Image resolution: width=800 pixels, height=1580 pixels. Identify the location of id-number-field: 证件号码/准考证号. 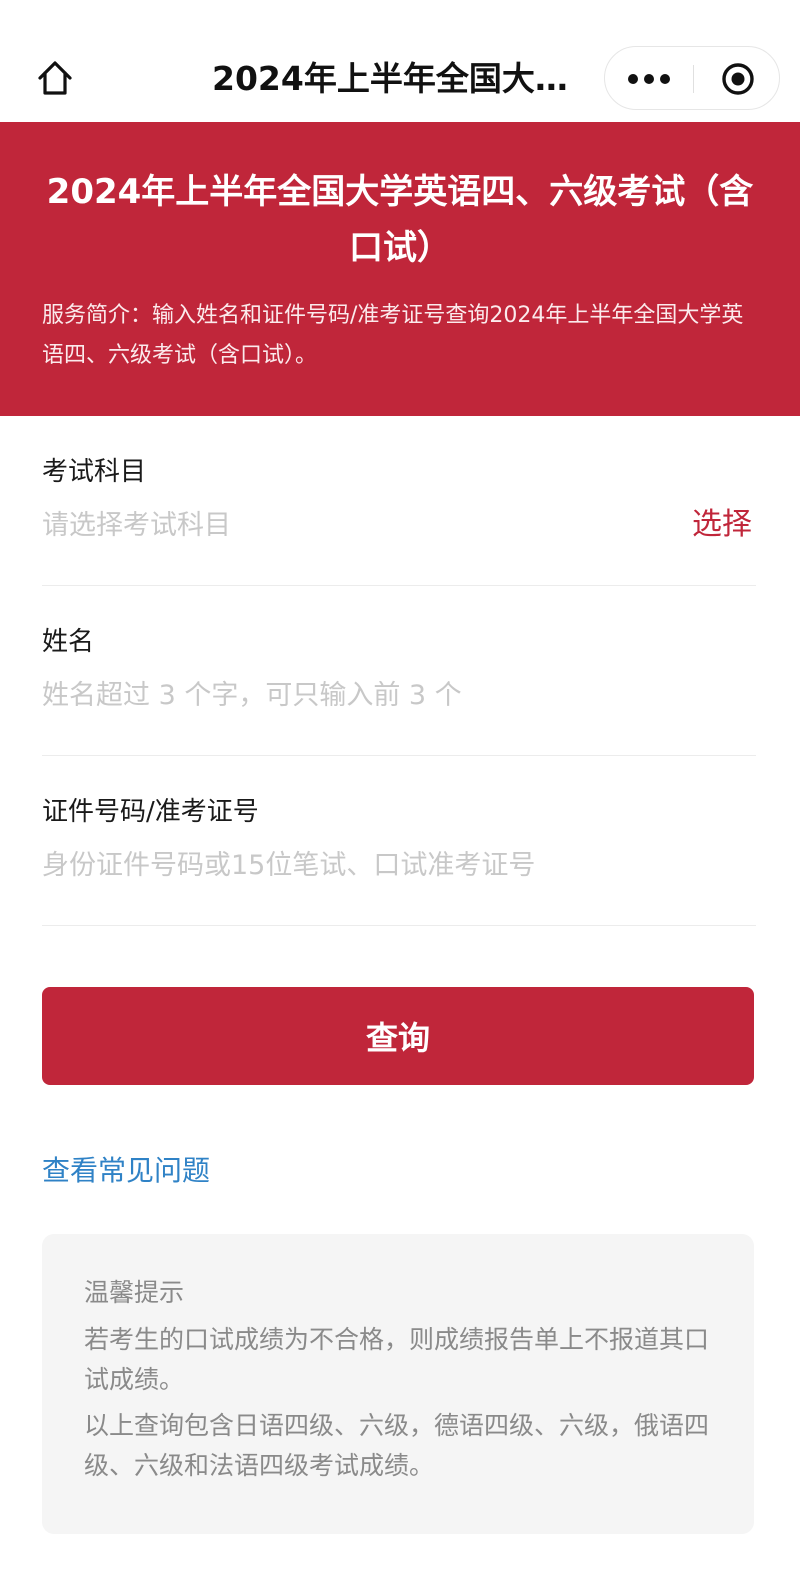
(399, 841).